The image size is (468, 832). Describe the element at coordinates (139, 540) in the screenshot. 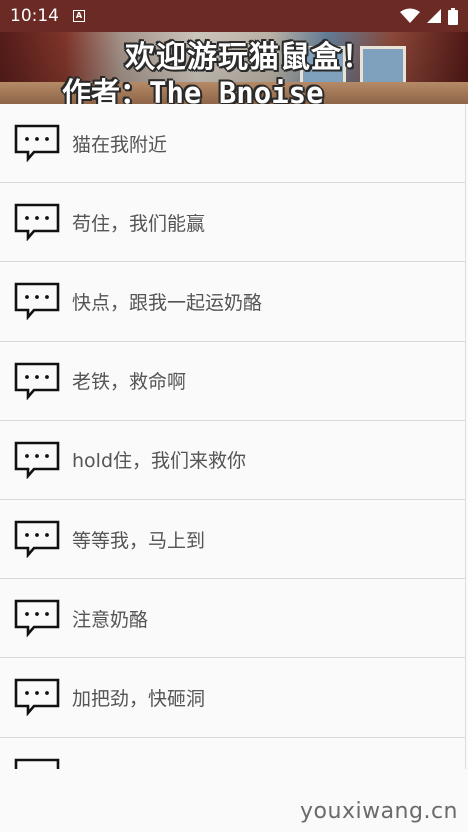

I see `list-item-label: 等等我，马上到` at that location.